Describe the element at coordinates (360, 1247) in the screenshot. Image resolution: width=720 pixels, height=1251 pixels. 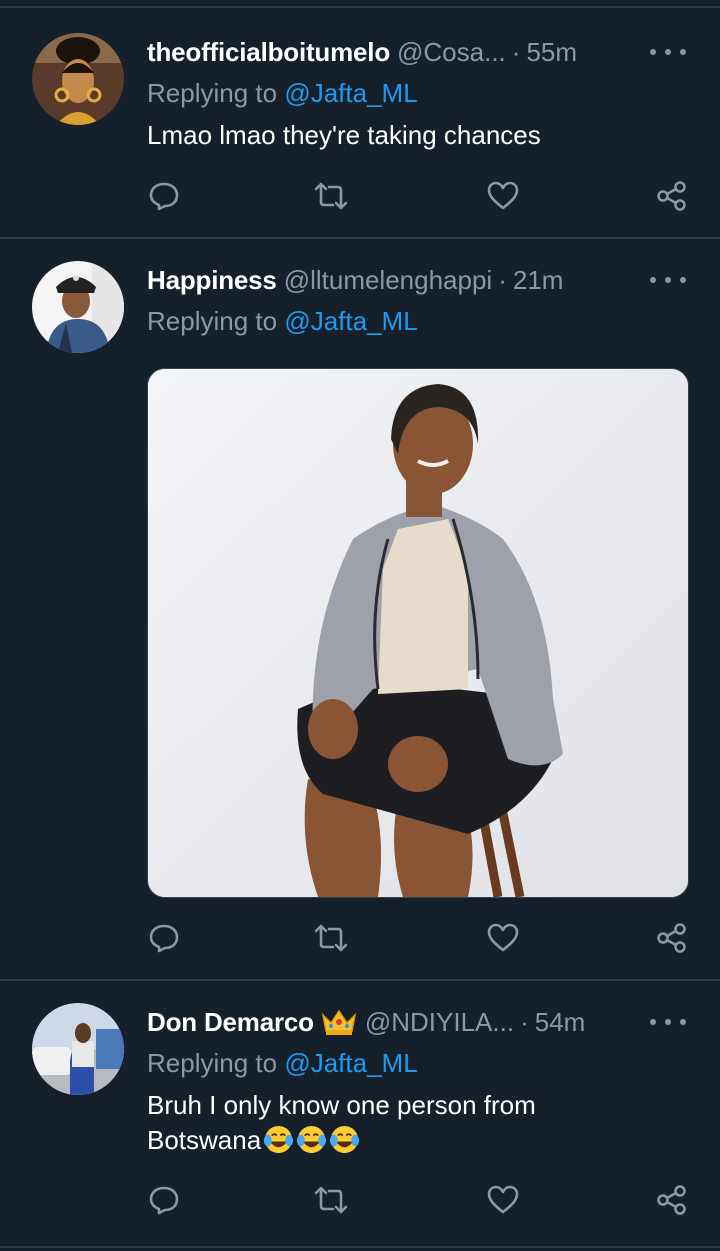
I see `bottom-divider` at that location.